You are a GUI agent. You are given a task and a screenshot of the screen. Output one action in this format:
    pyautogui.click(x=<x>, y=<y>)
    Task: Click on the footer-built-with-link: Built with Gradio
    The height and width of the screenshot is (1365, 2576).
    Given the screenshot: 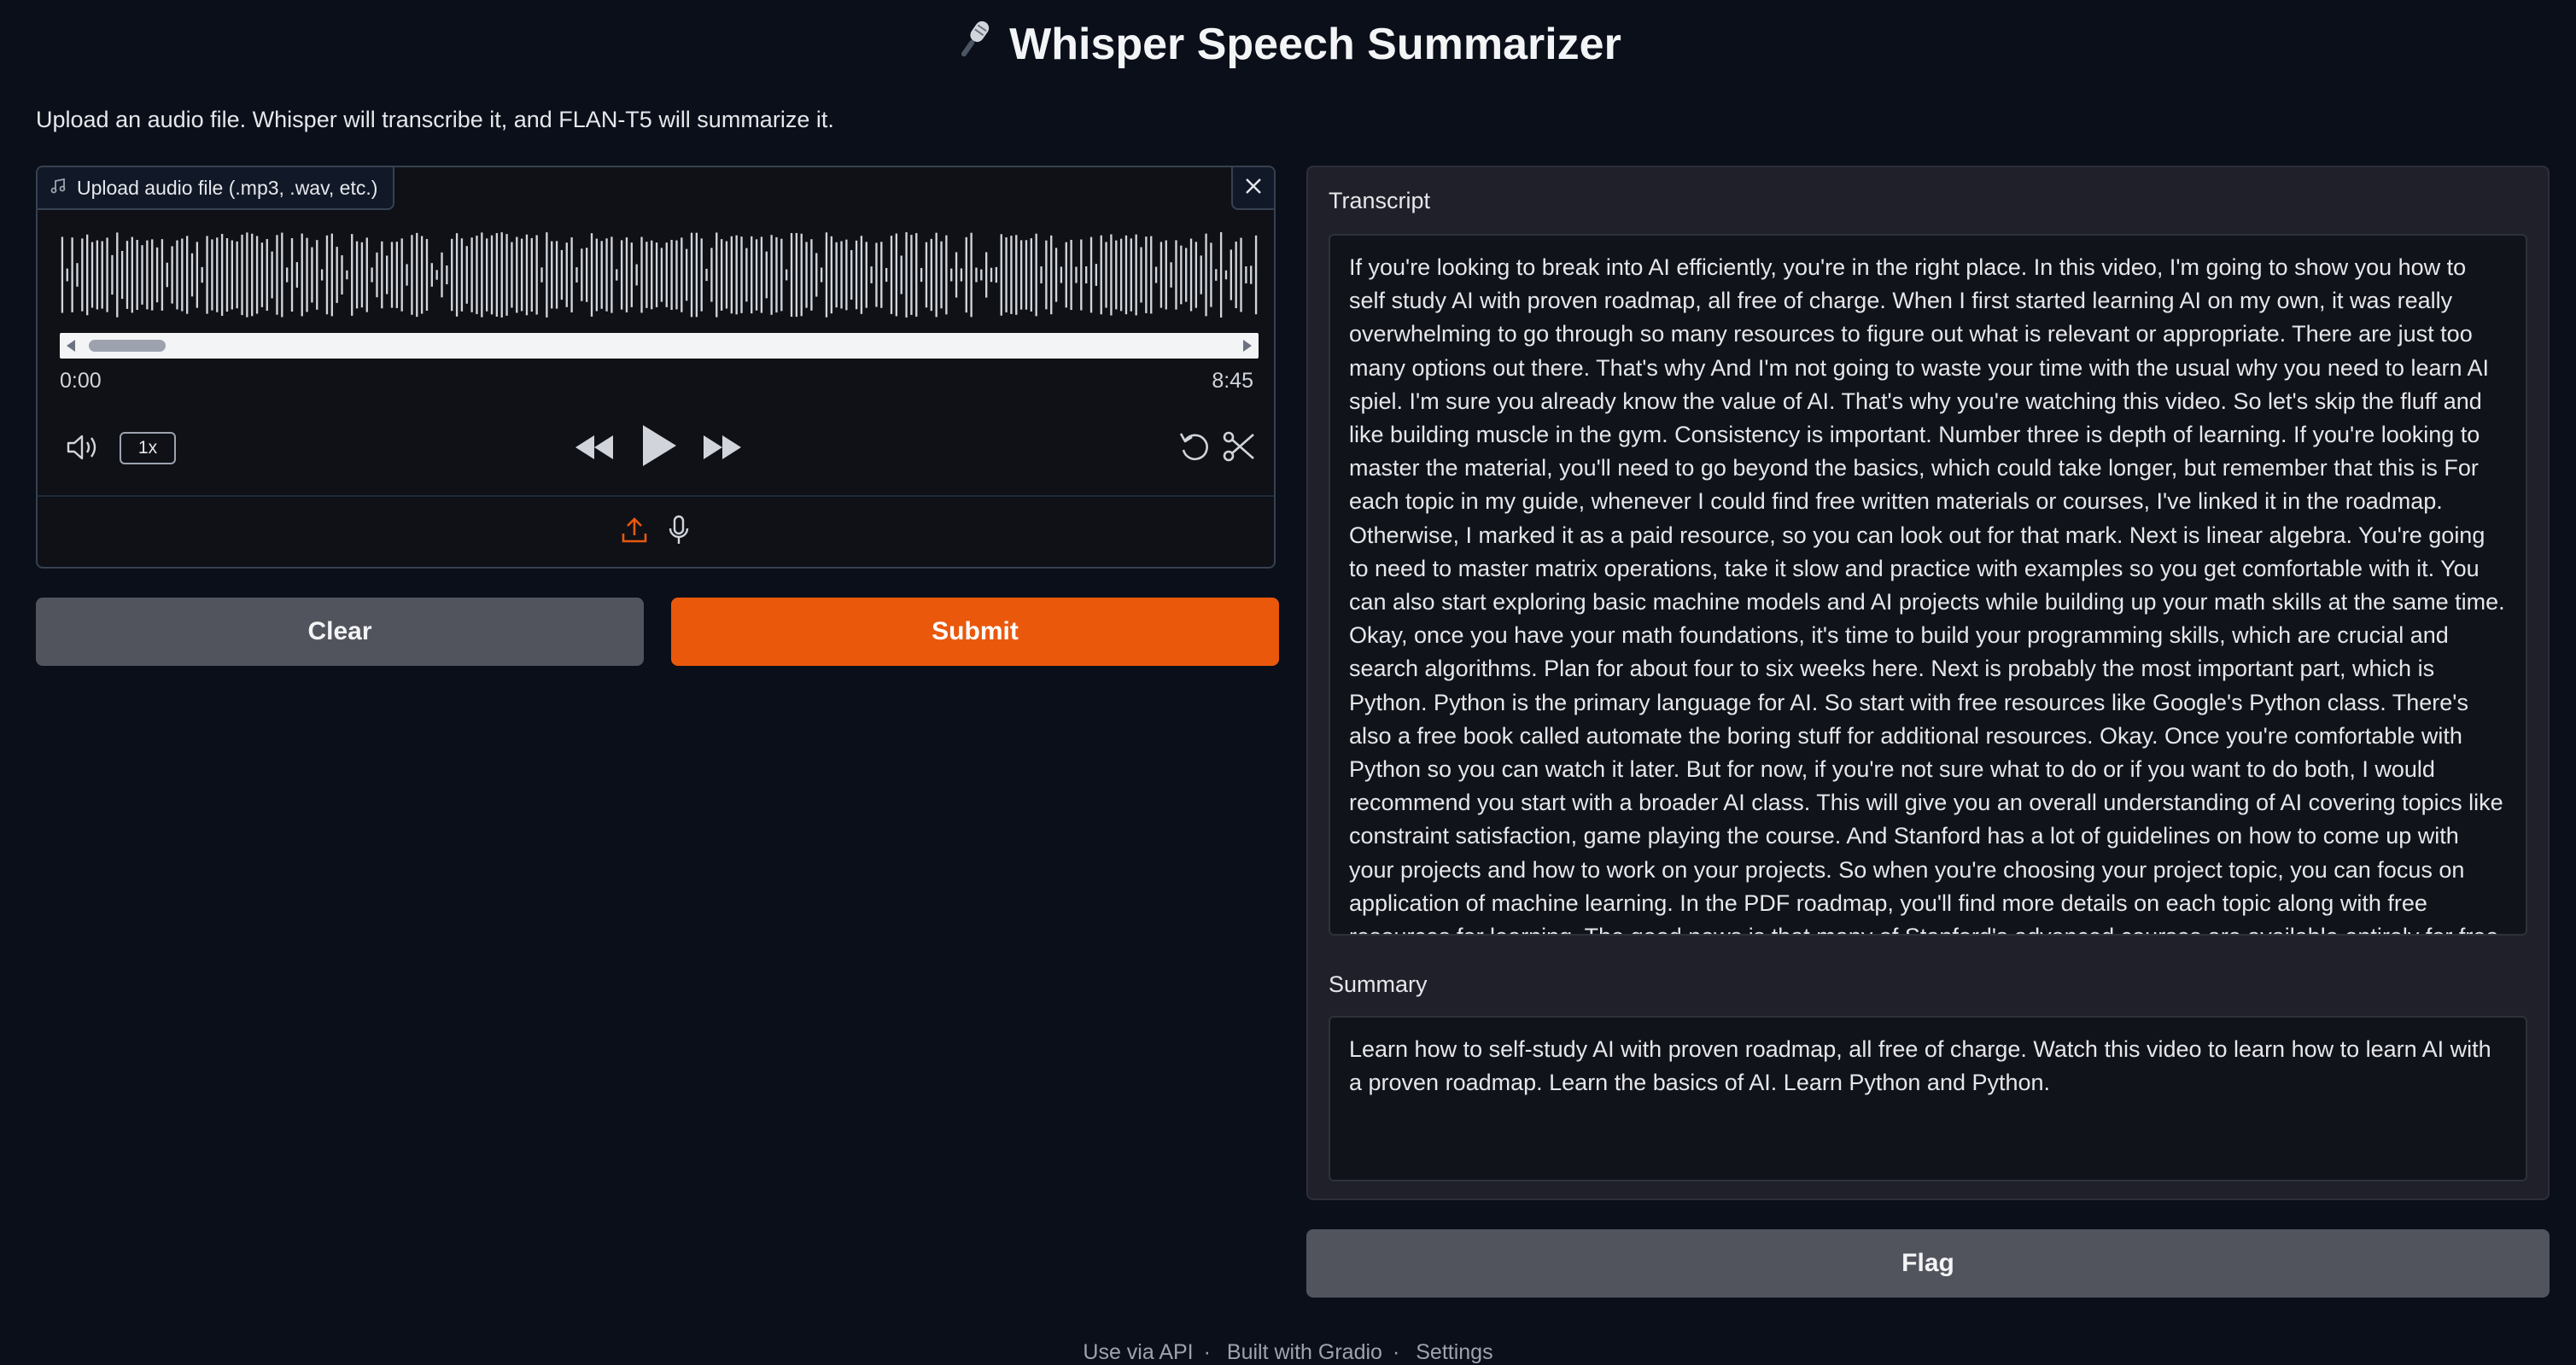 What is the action you would take?
    pyautogui.click(x=1304, y=1352)
    